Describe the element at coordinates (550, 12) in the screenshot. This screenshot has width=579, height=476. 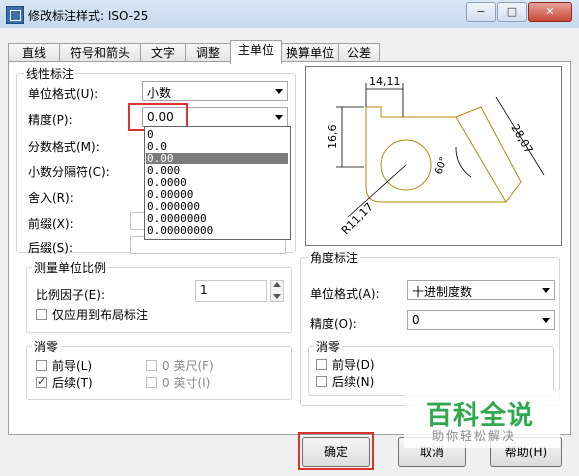
I see `close-button: ✕` at that location.